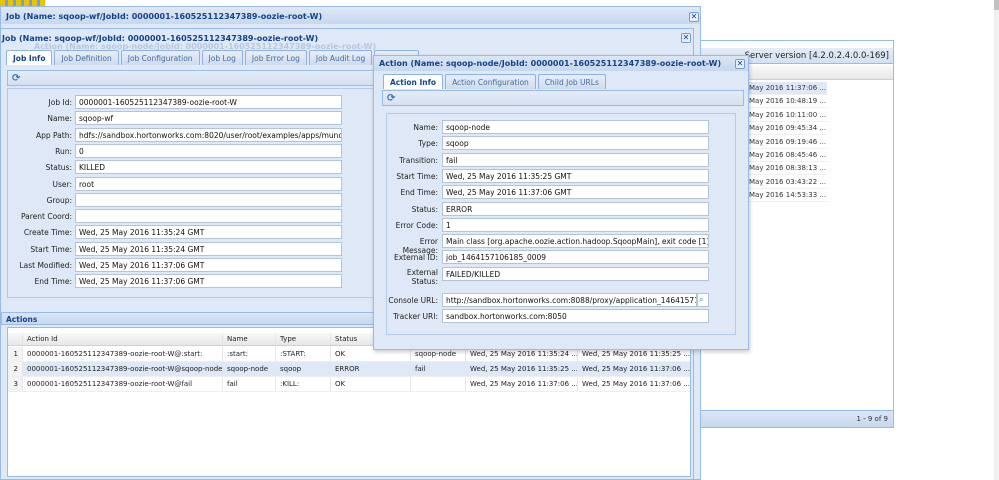  Describe the element at coordinates (424, 209) in the screenshot. I see `field-label: Status:` at that location.